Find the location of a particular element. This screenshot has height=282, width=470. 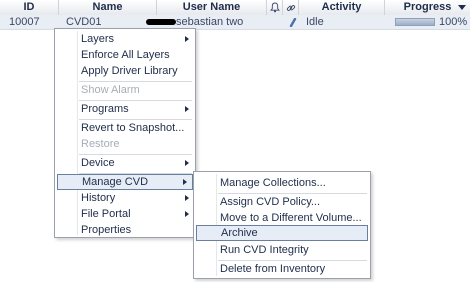

menu-item-run-cvd-integrity: Run CVD Integrity is located at coordinates (282, 250).